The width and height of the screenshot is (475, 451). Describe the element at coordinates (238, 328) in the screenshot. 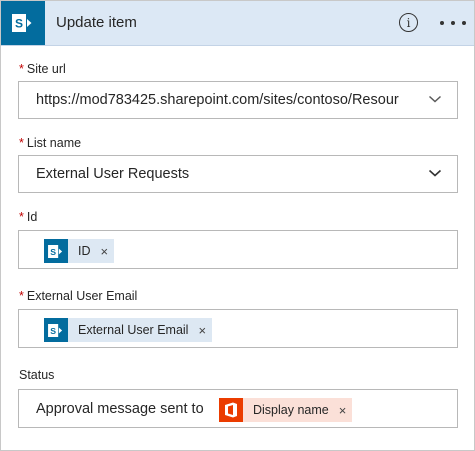

I see `external-user-email-field: S External User Email ×` at that location.